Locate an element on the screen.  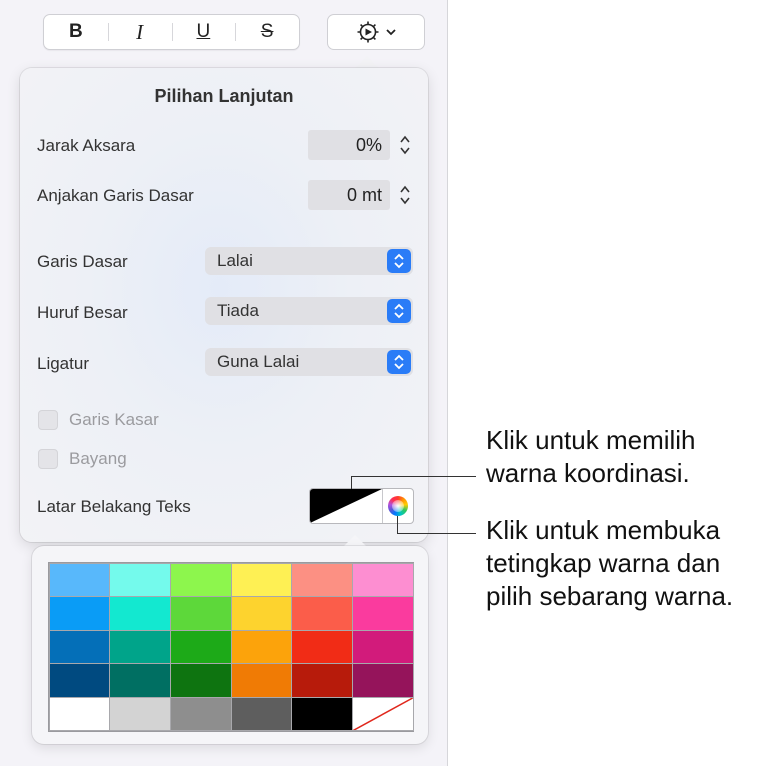
gear-icon is located at coordinates (368, 32).